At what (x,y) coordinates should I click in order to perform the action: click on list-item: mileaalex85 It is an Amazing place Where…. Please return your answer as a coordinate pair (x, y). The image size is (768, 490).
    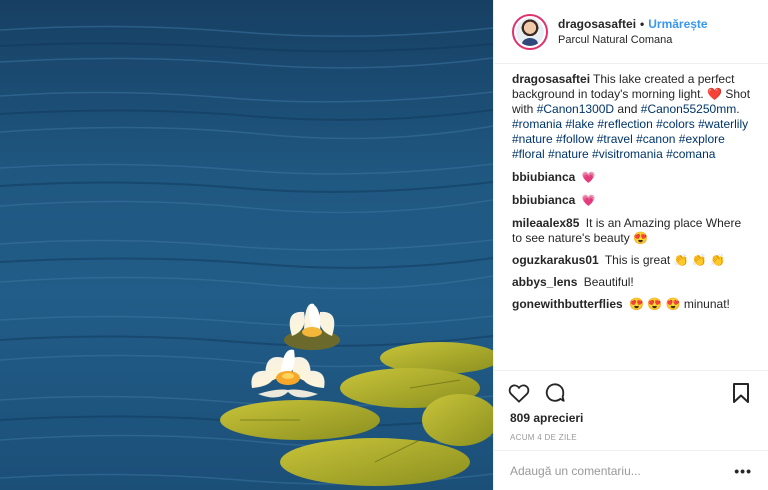
    Looking at the image, I should click on (632, 231).